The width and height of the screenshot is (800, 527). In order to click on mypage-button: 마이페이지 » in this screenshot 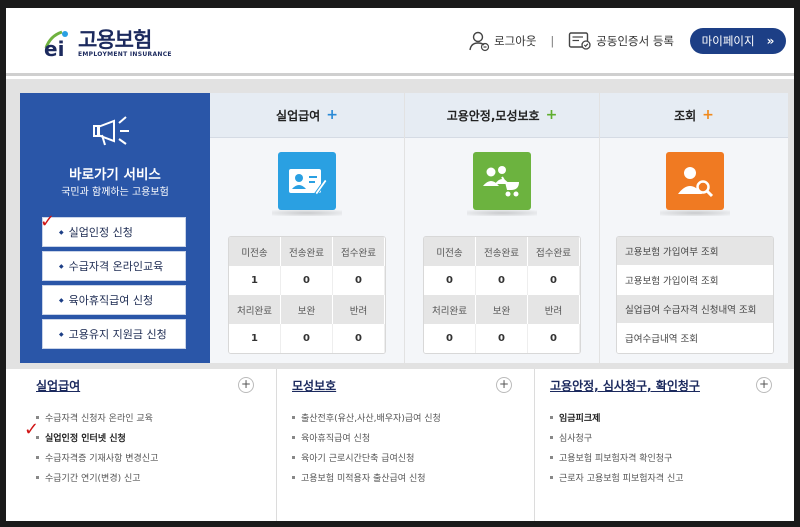, I will do `click(738, 41)`.